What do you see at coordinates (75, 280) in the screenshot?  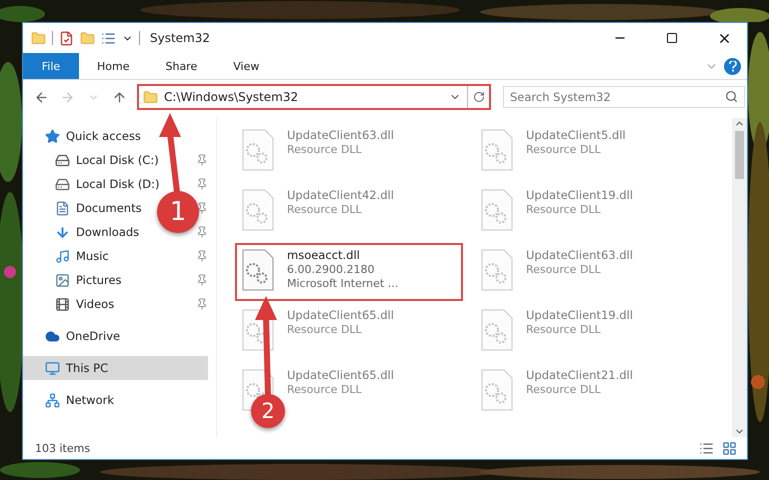 I see `sidebar-item: Pictures` at bounding box center [75, 280].